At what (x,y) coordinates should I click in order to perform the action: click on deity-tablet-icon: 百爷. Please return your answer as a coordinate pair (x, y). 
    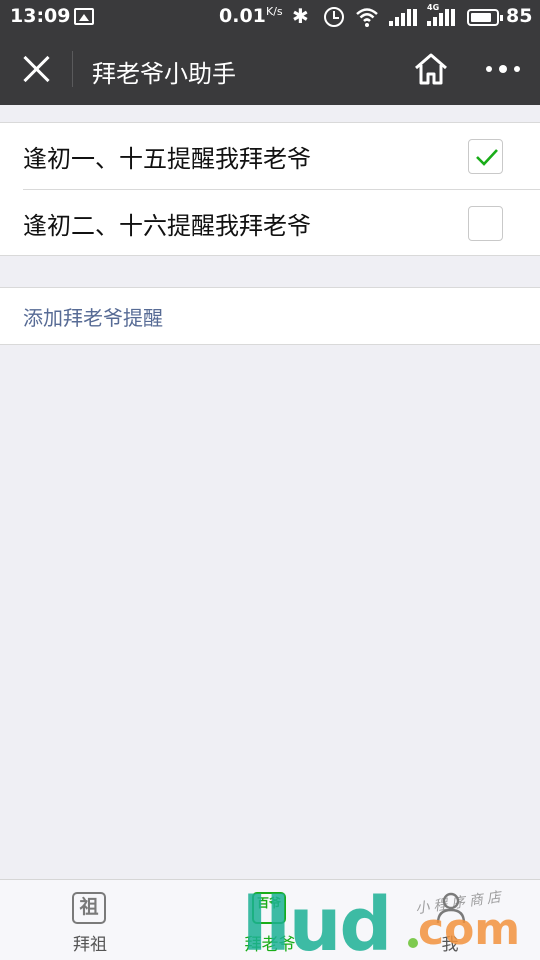
    Looking at the image, I should click on (269, 908).